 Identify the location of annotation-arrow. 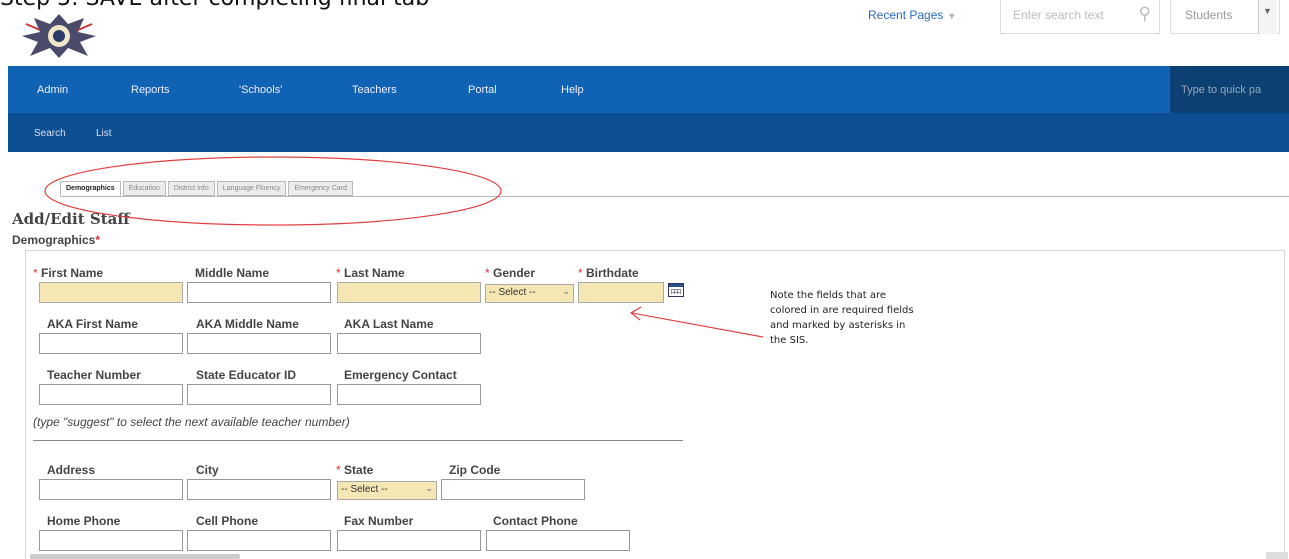
(696, 322).